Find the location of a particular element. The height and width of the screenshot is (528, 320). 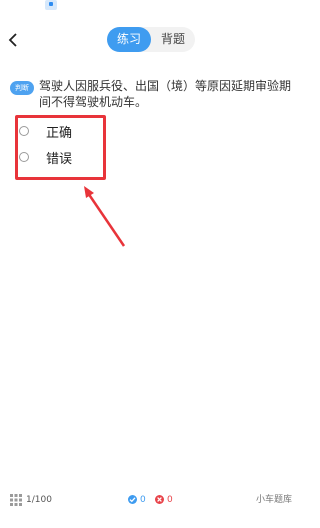

footer-bar: 1/100 0 0 小车题库 is located at coordinates (150, 500).